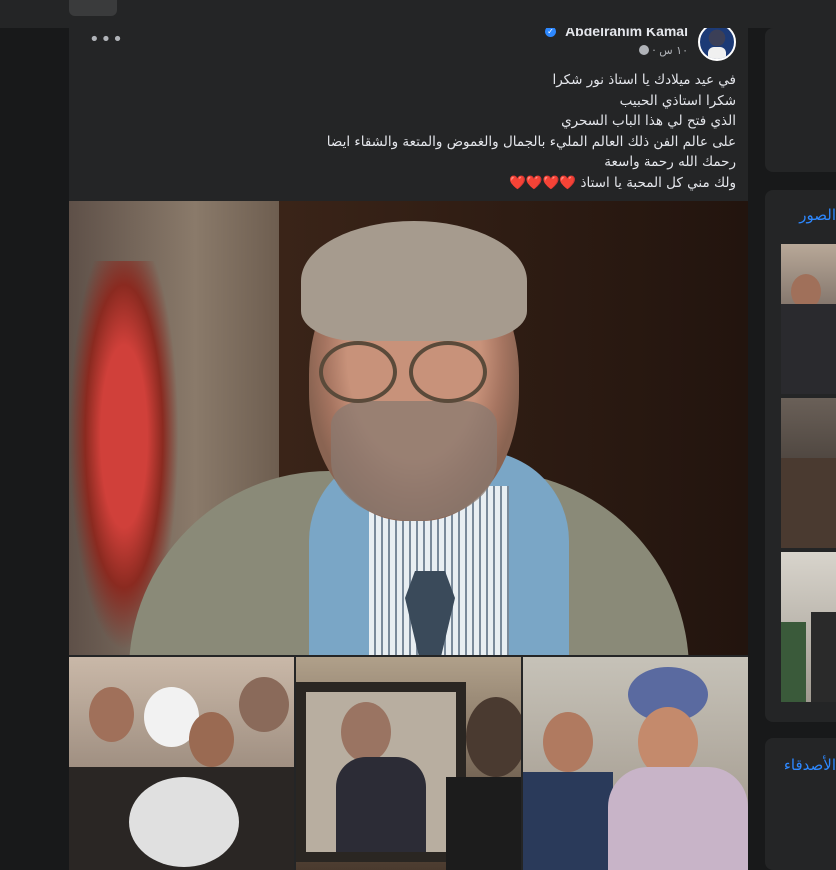 Image resolution: width=836 pixels, height=870 pixels. What do you see at coordinates (810, 765) in the screenshot?
I see `friends-title: الأصدقاء` at bounding box center [810, 765].